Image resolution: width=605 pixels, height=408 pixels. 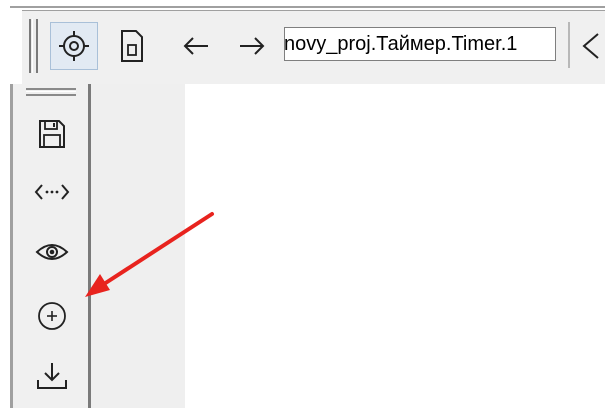 I want to click on sidebar-left-border, so click(x=11, y=246).